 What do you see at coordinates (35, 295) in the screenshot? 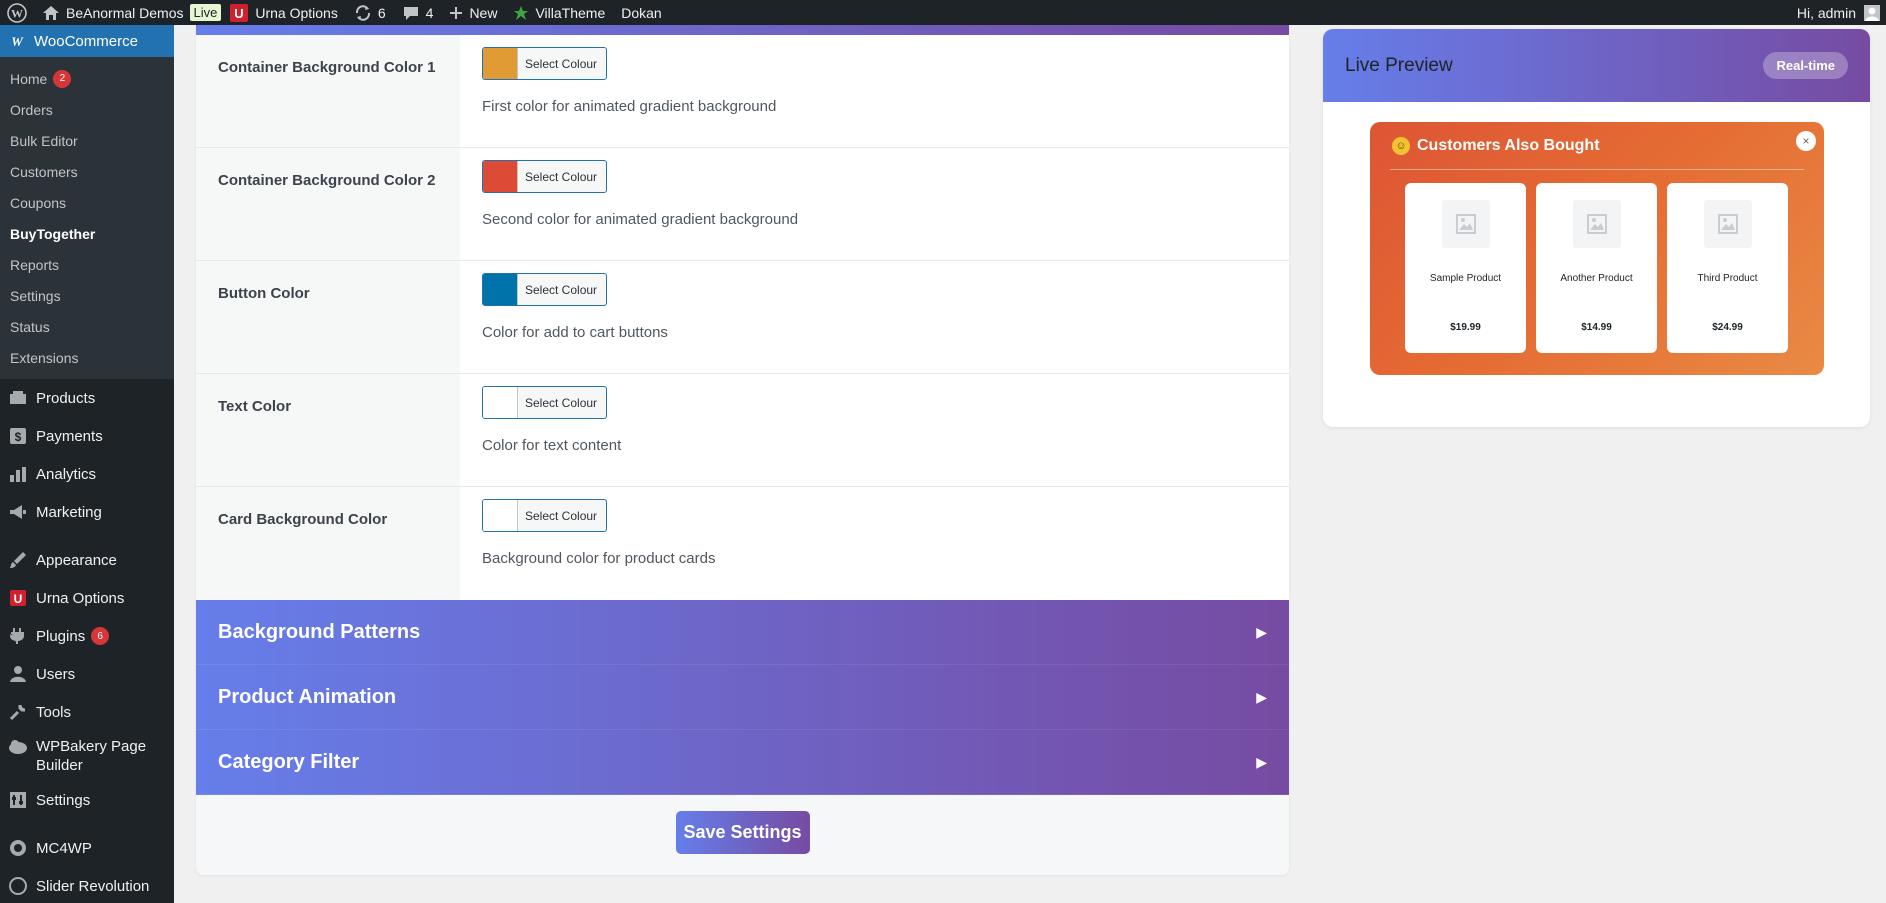
I see `submenu-label: Settings` at bounding box center [35, 295].